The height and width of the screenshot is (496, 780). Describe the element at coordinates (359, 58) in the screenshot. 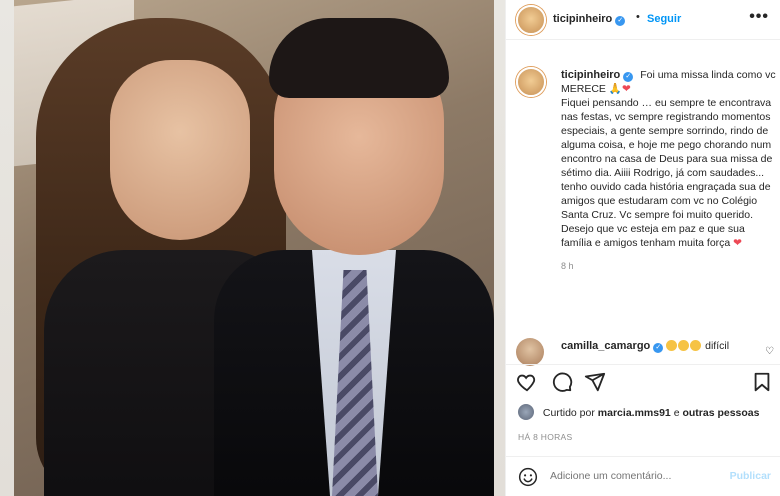

I see `man-hair` at that location.